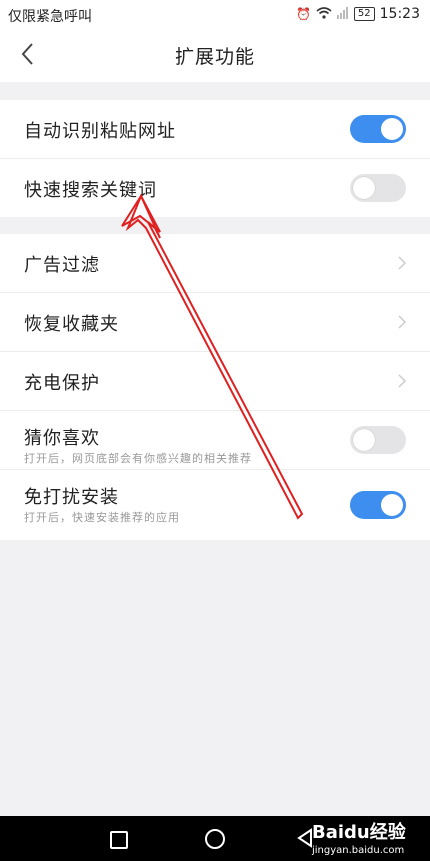 The width and height of the screenshot is (430, 861). What do you see at coordinates (399, 14) in the screenshot?
I see `clock: 15:23` at bounding box center [399, 14].